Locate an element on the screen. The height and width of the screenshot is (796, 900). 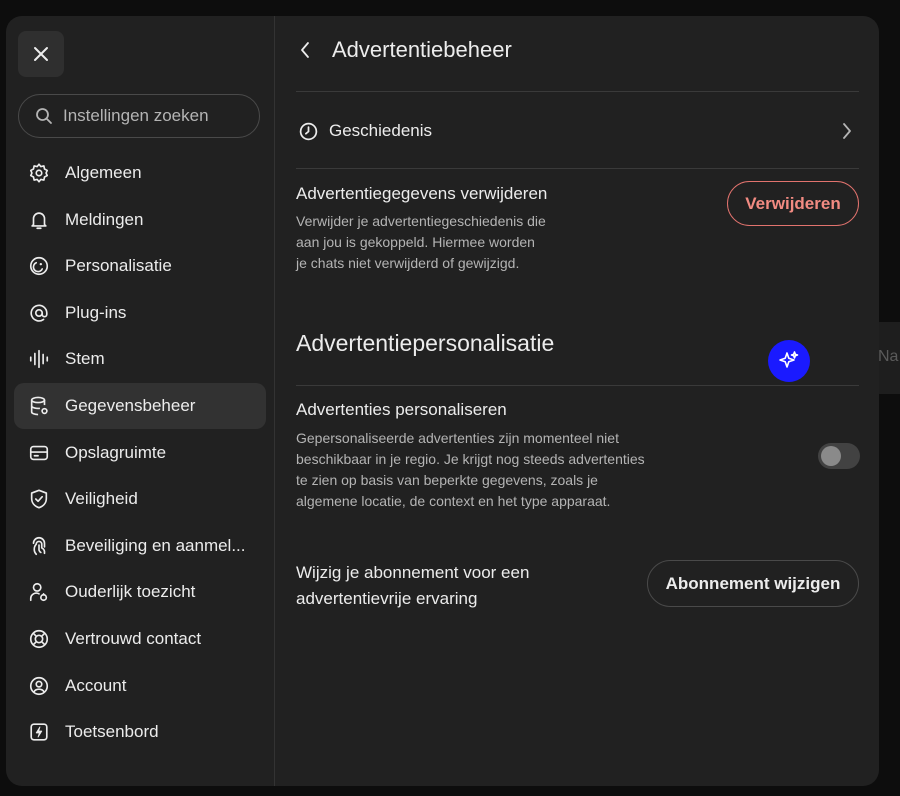
delete-ad-data-title: Advertentiegegevens verwijderen is located at coordinates (422, 193).